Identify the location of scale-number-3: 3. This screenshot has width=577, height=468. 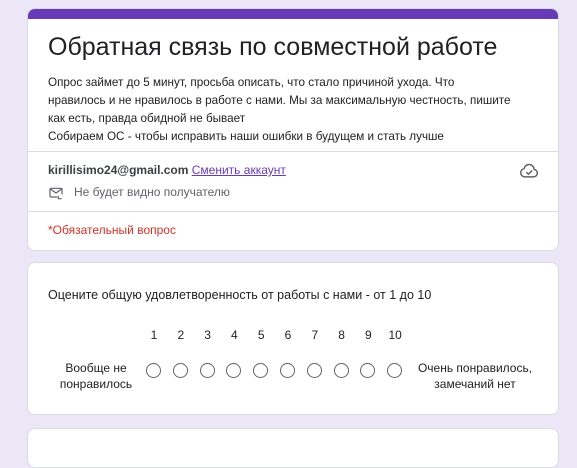
(207, 335).